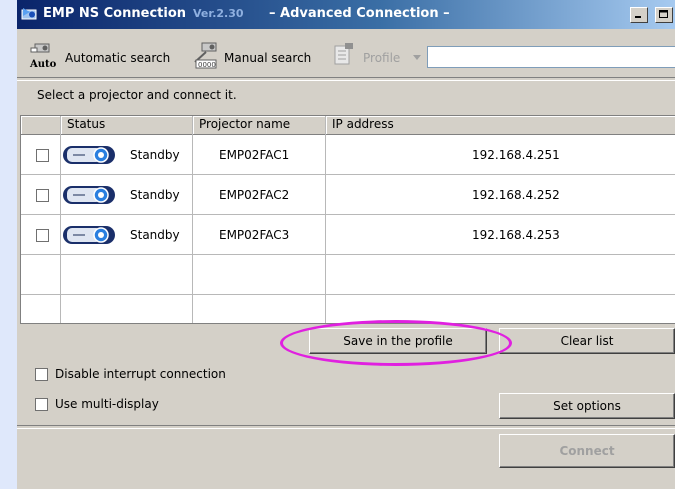  Describe the element at coordinates (218, 13) in the screenshot. I see `window-version: Ver.2.30` at that location.